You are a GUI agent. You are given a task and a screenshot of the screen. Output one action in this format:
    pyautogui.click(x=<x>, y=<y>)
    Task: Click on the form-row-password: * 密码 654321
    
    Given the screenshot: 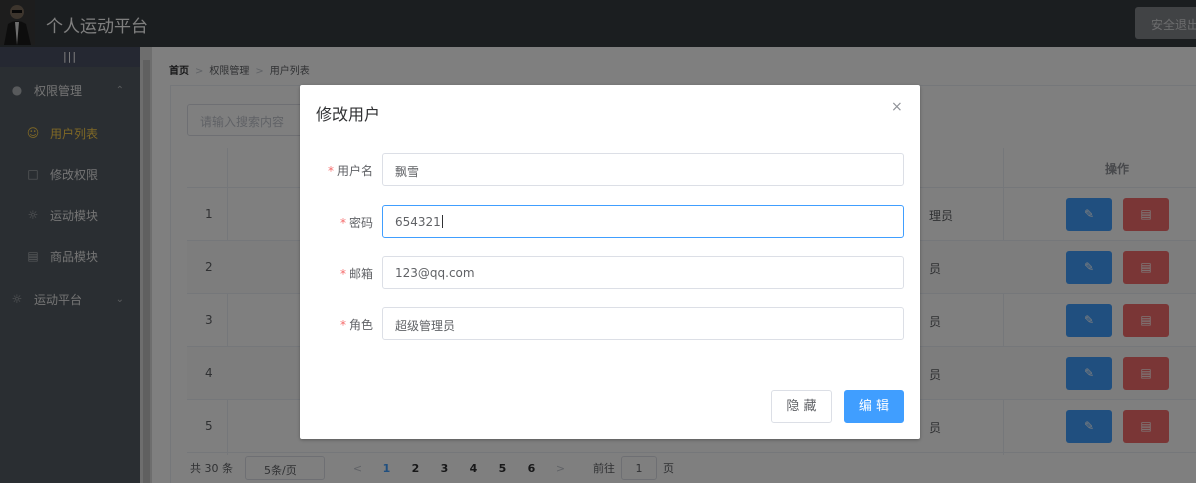 What is the action you would take?
    pyautogui.click(x=610, y=221)
    